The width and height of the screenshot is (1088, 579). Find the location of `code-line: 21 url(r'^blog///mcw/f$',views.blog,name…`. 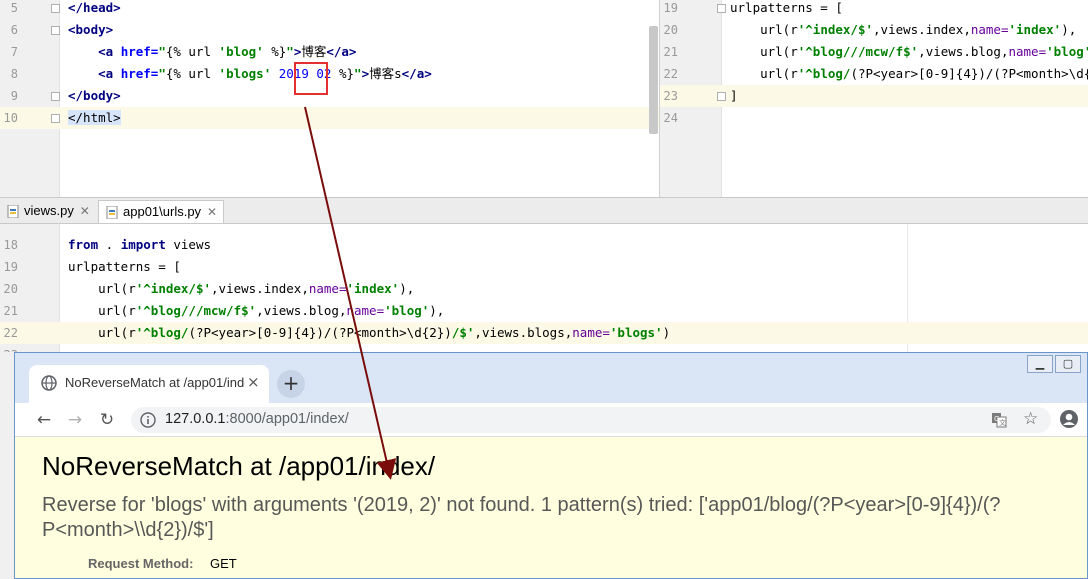

code-line: 21 url(r'^blog///mcw/f$',views.blog,name… is located at coordinates (544, 311).